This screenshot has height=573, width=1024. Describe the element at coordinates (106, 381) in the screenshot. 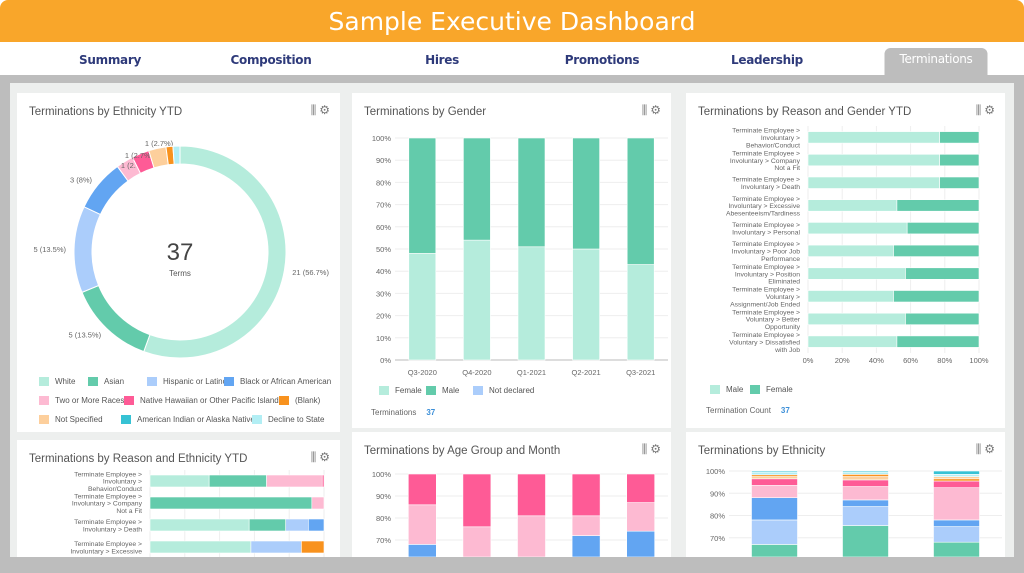

I see `legend-item: Asian` at that location.